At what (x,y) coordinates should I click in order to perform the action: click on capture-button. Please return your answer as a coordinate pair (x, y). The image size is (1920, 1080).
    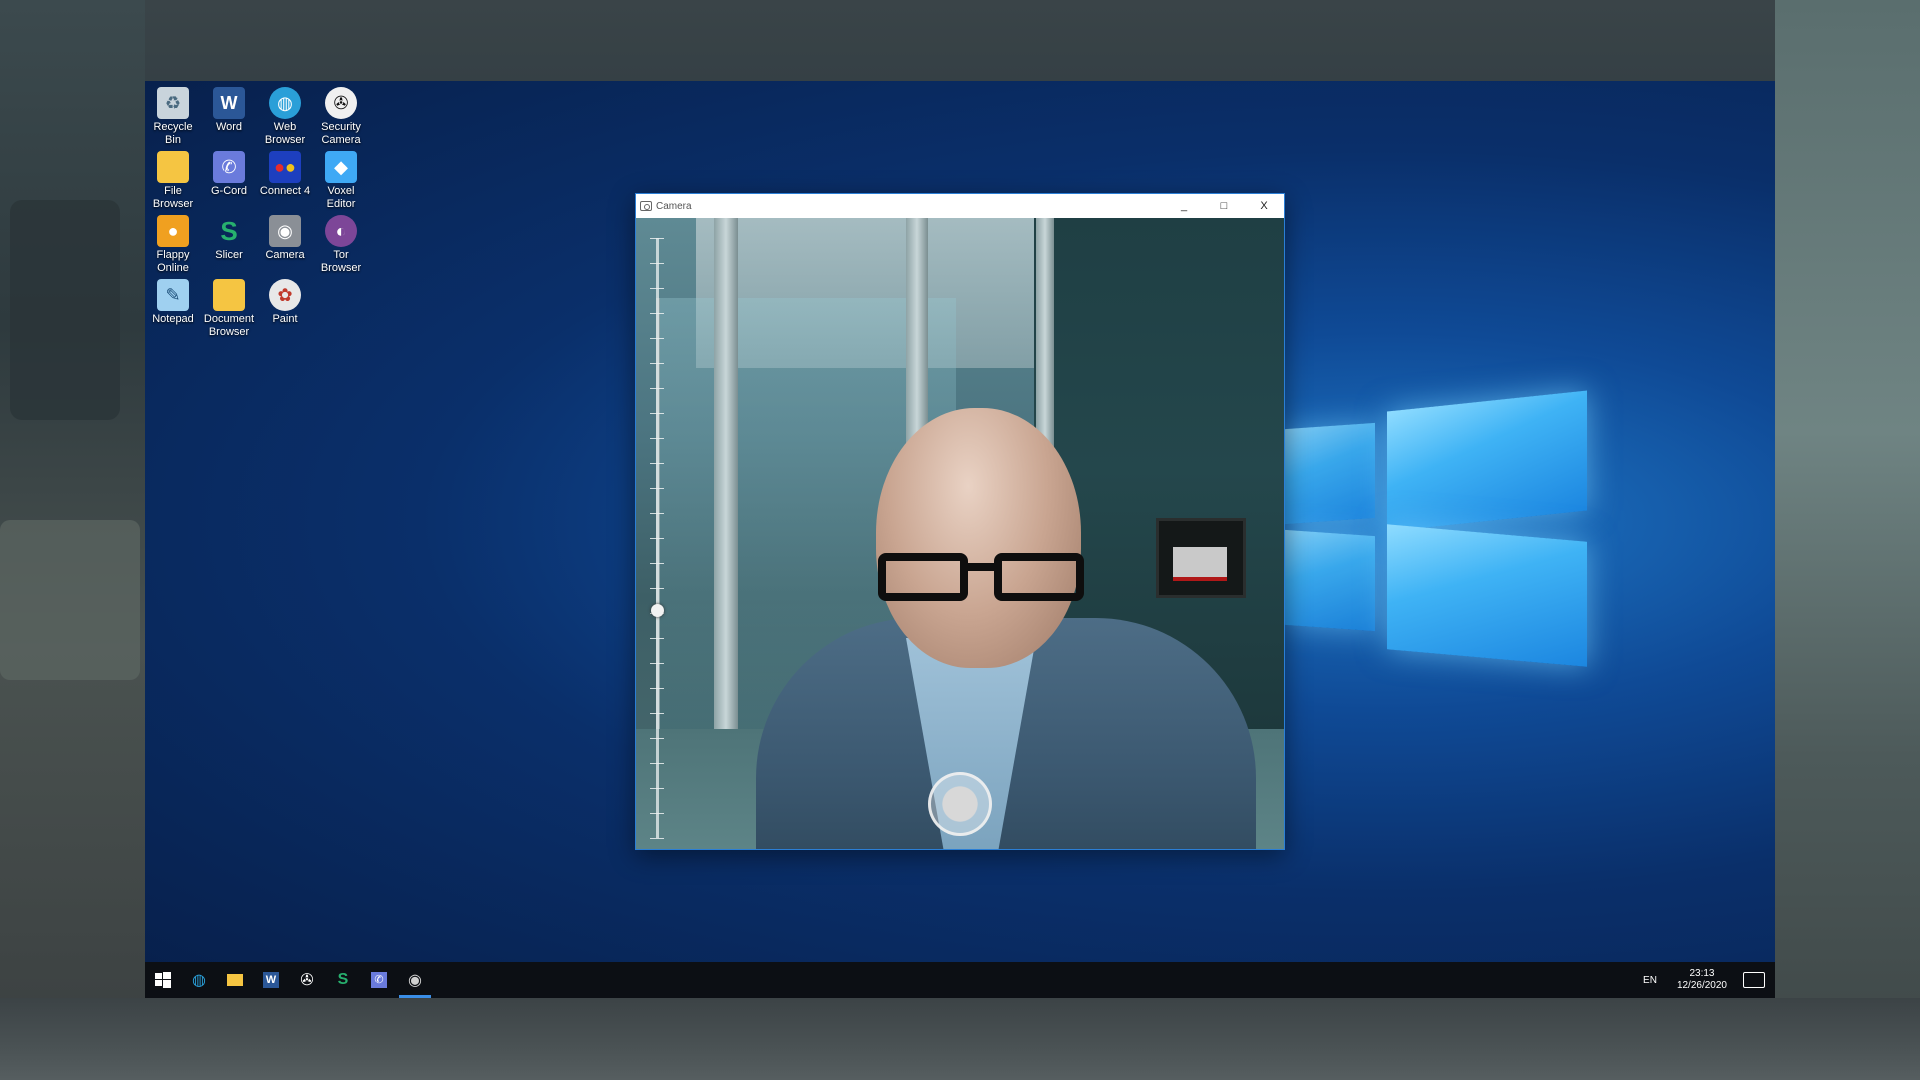
    Looking at the image, I should click on (960, 804).